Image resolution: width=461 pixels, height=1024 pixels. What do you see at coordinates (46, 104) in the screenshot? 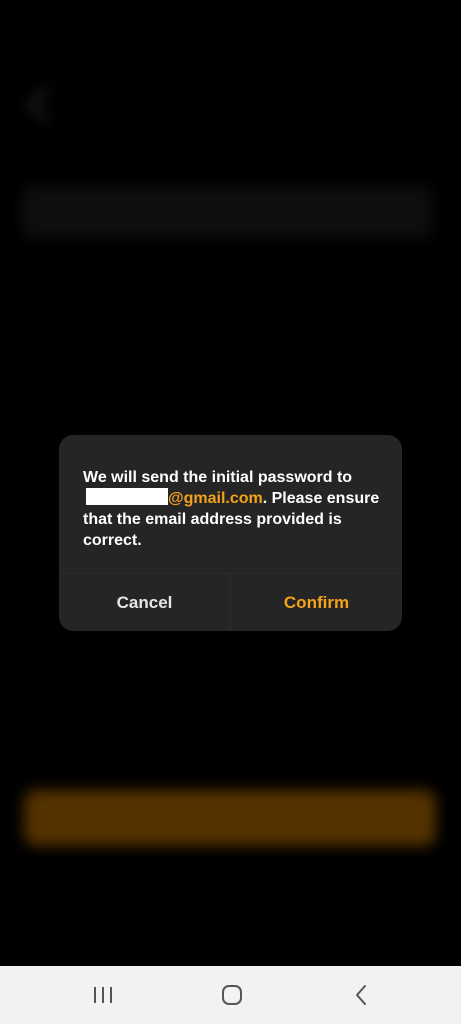
I see `background-back-arrow-icon` at bounding box center [46, 104].